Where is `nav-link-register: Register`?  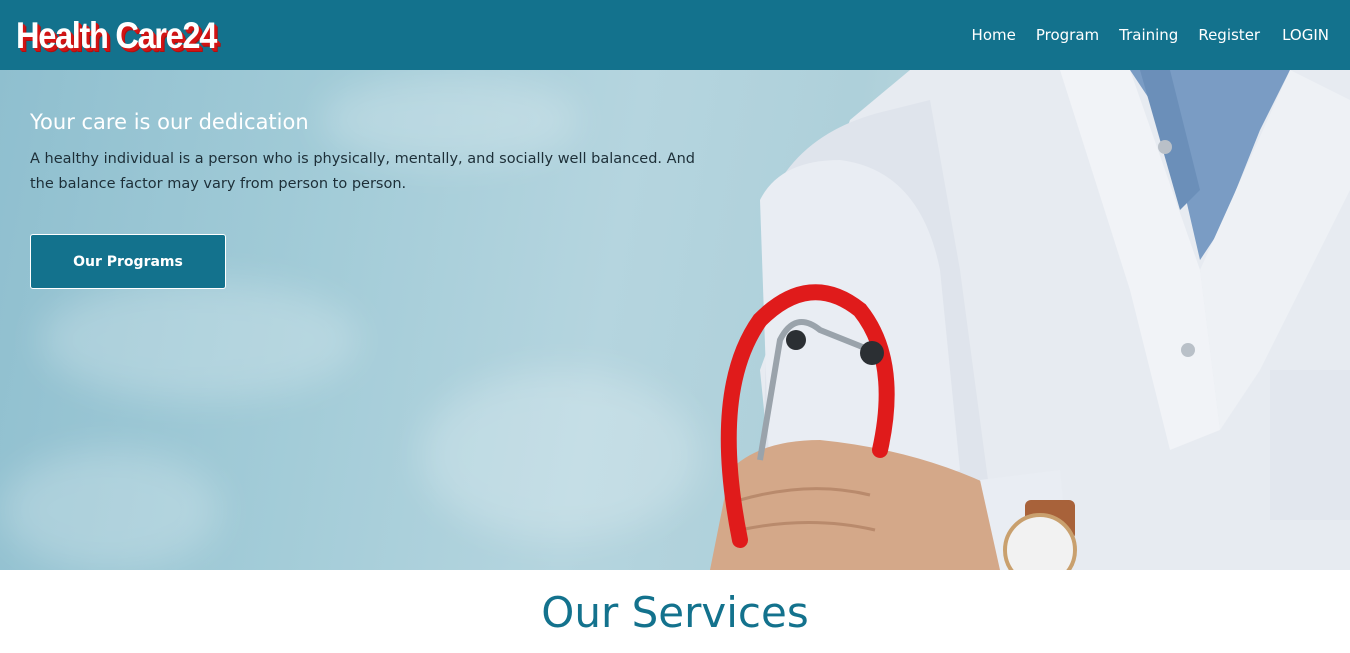
nav-link-register: Register is located at coordinates (1229, 35).